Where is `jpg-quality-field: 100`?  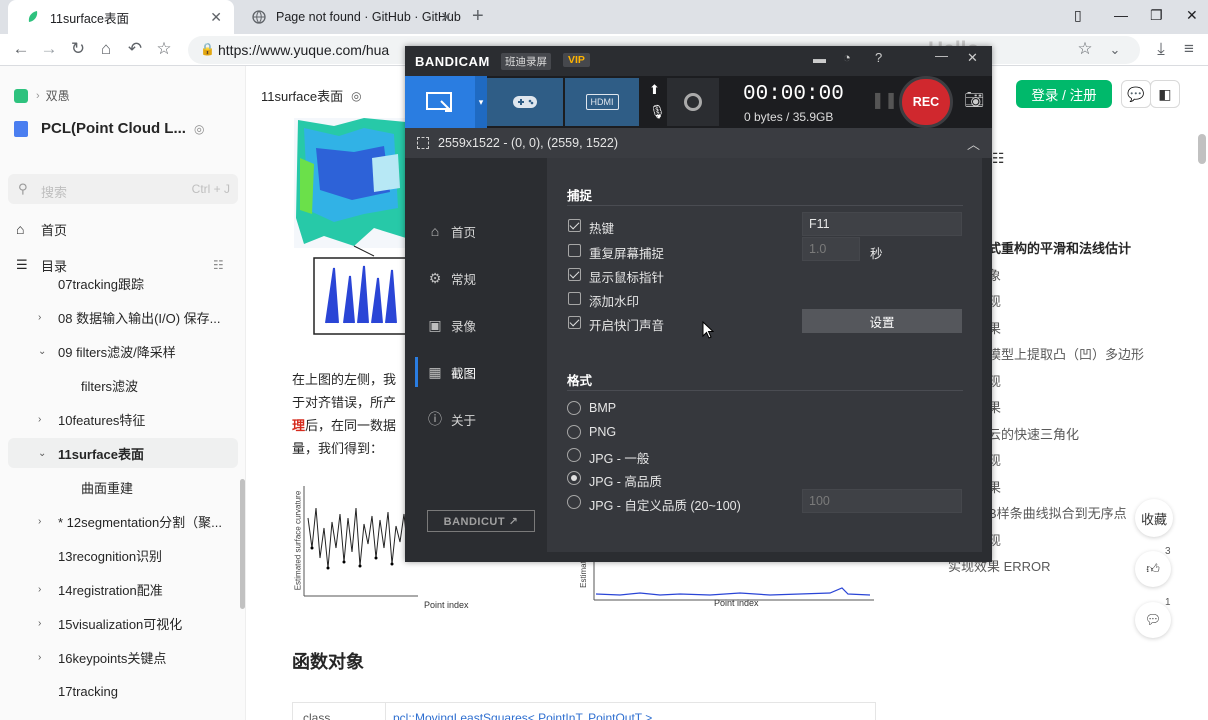 jpg-quality-field: 100 is located at coordinates (882, 501).